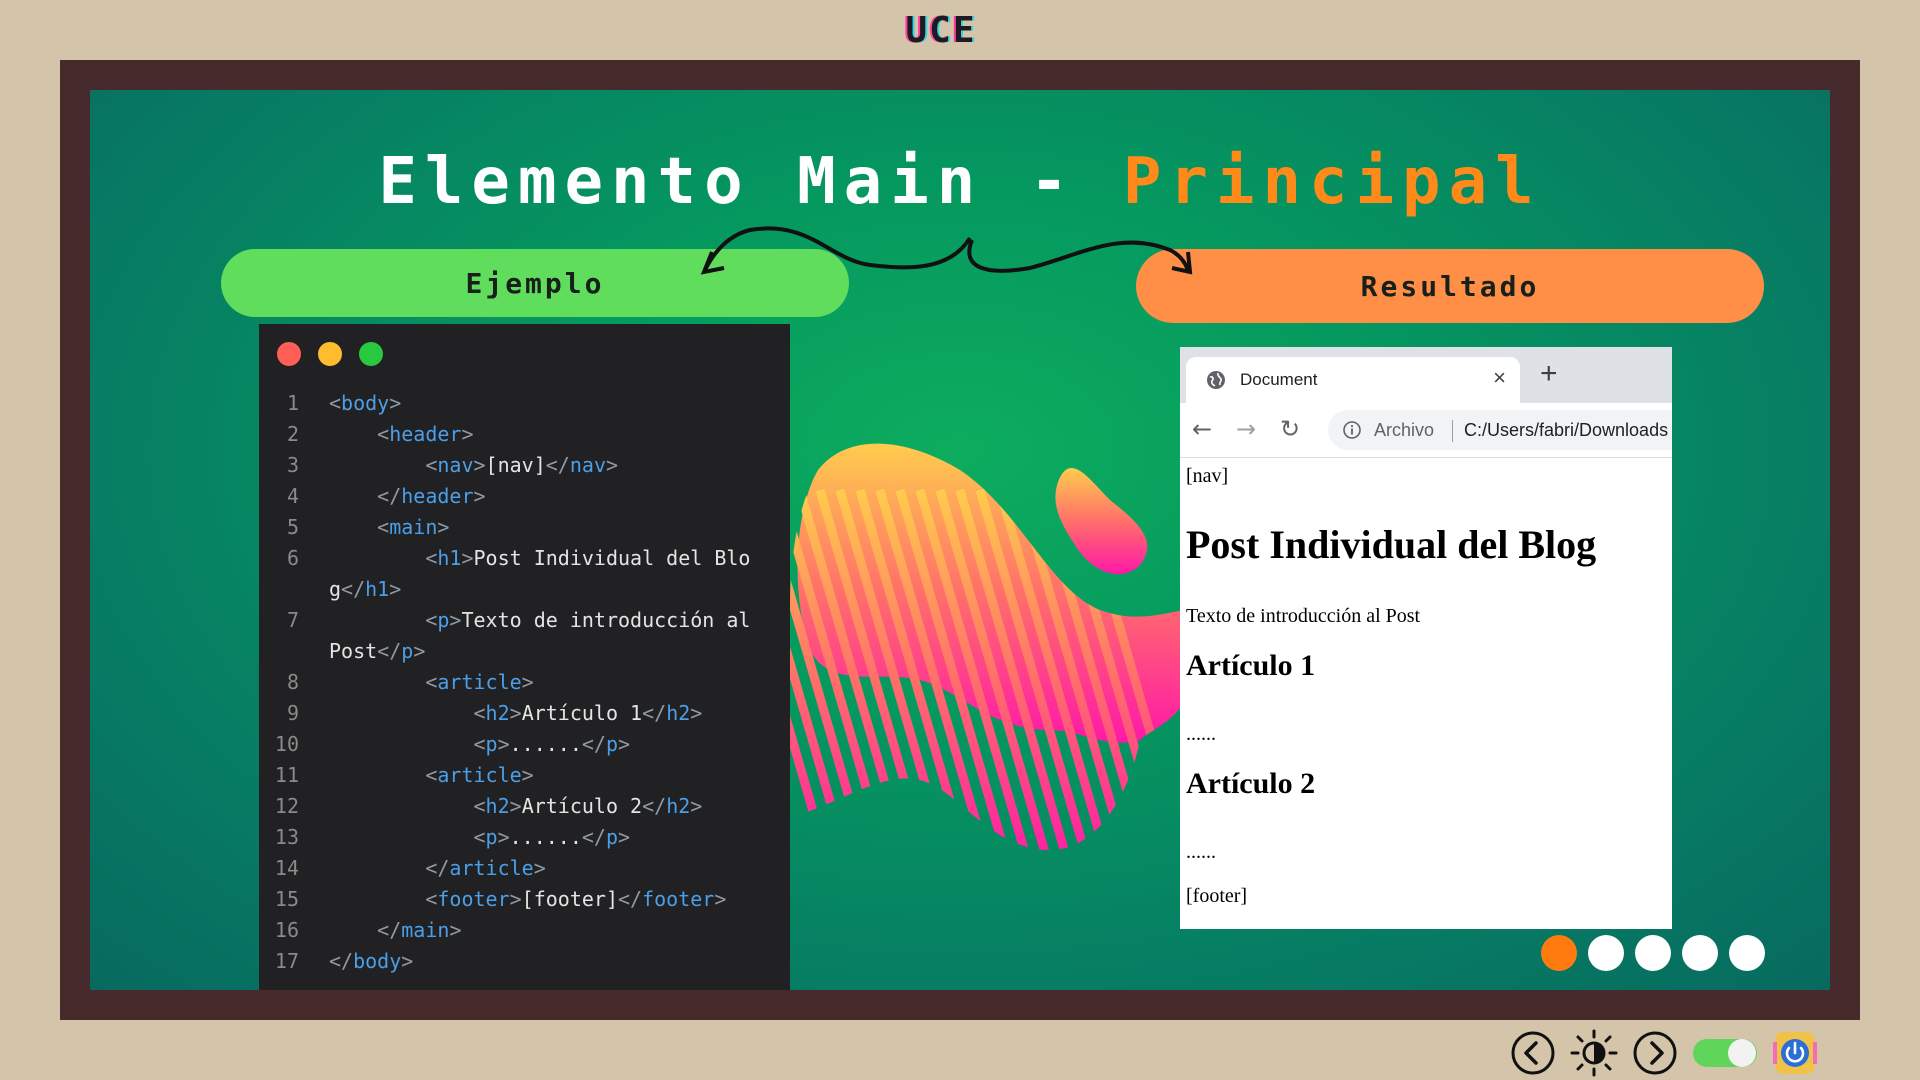 The image size is (1920, 1080). Describe the element at coordinates (437, 868) in the screenshot. I see `code-text: </article>` at that location.